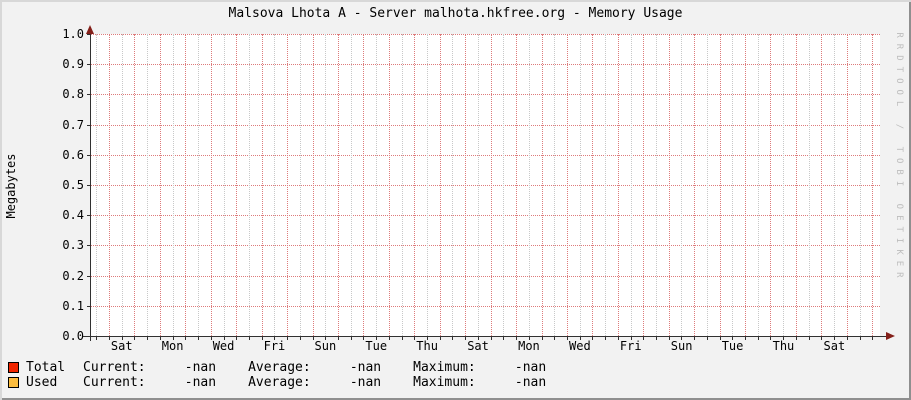 This screenshot has width=911, height=400. What do you see at coordinates (90, 184) in the screenshot?
I see `y-axis-line` at bounding box center [90, 184].